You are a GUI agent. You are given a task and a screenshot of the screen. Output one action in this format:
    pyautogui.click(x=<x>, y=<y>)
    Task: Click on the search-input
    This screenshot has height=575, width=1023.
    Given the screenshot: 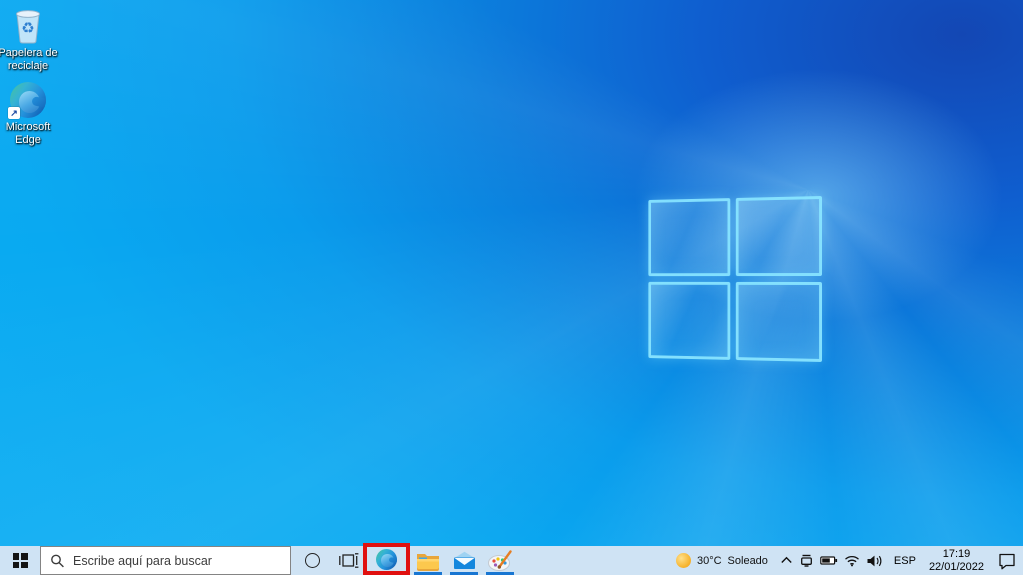 What is the action you would take?
    pyautogui.click(x=165, y=560)
    